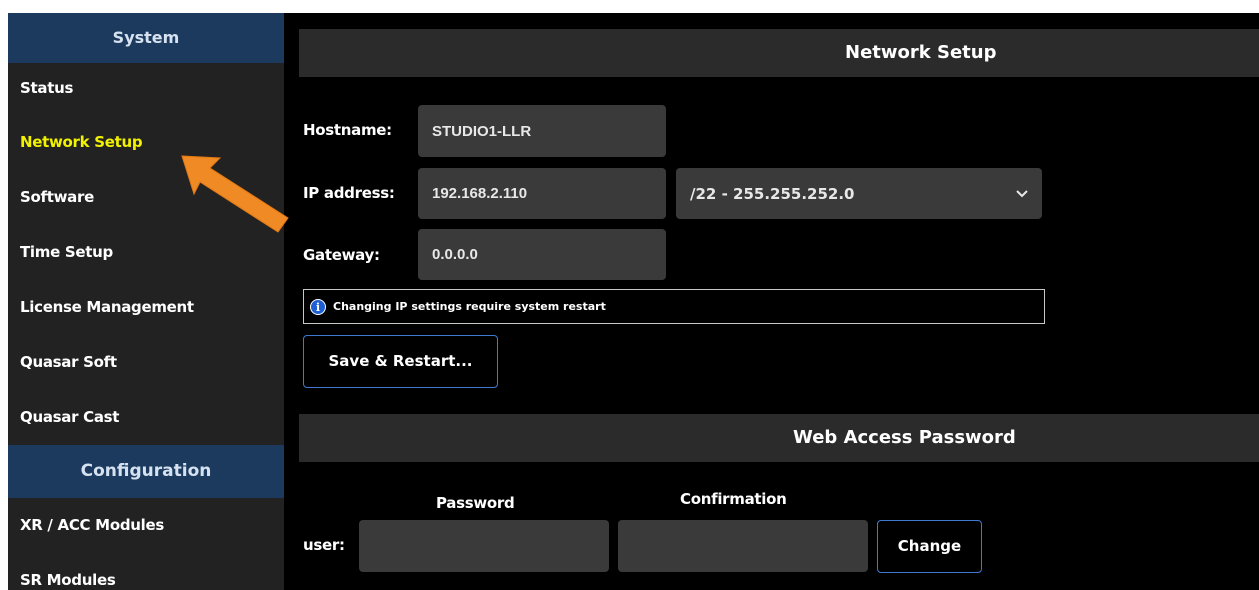 This screenshot has height=590, width=1259. I want to click on sidebar-item-xr-acc-modules: XR / ACC Modules, so click(146, 525).